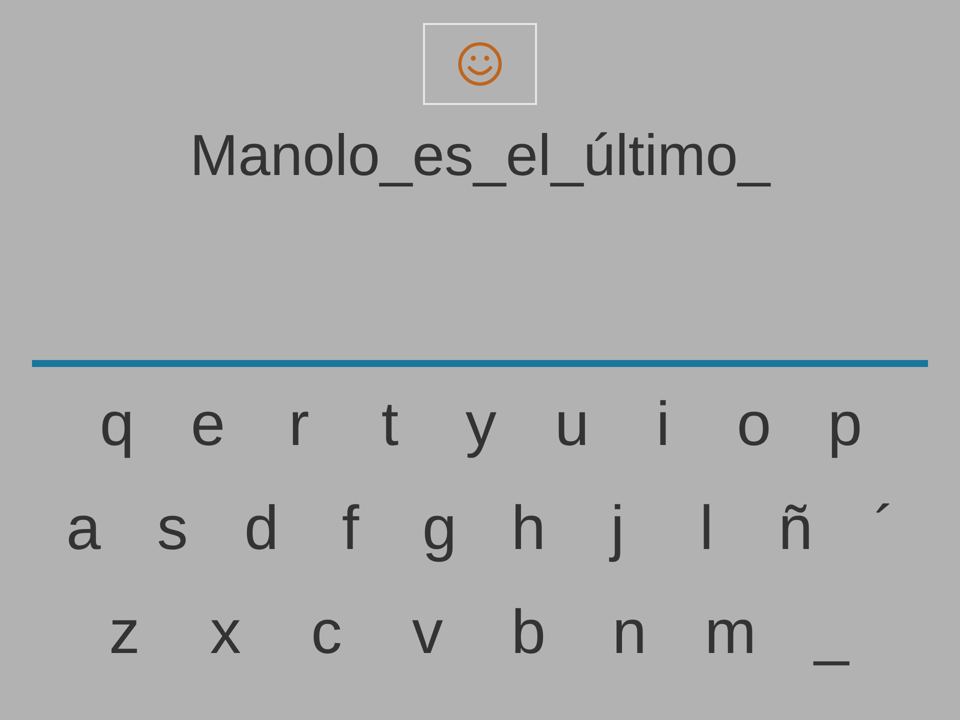 This screenshot has height=720, width=960. What do you see at coordinates (326, 633) in the screenshot?
I see `letter-key: c` at bounding box center [326, 633].